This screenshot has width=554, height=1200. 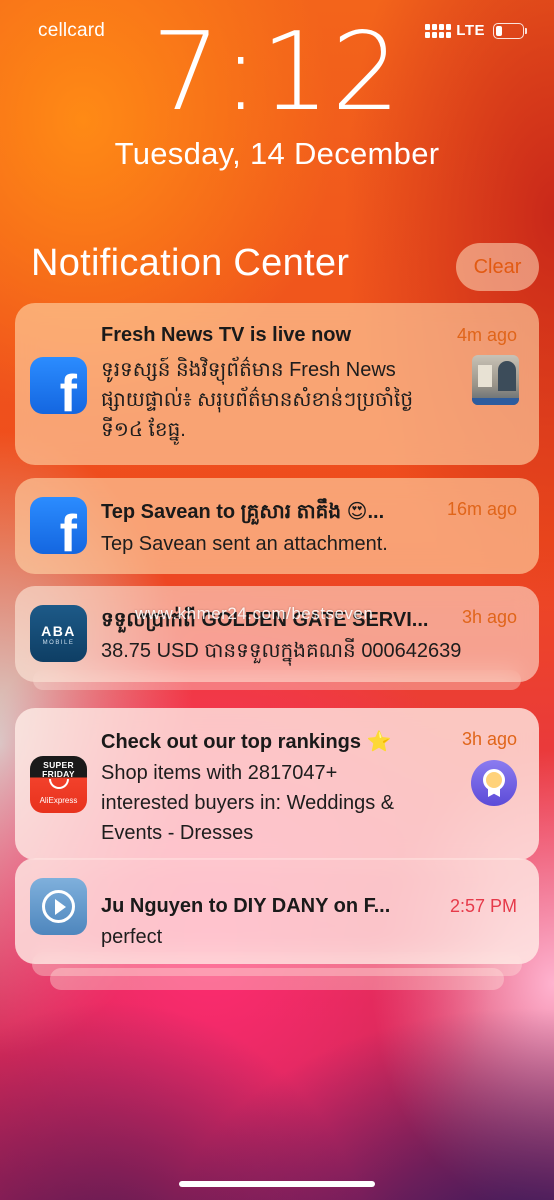 I want to click on notification-time: 2:57 PM, so click(x=483, y=906).